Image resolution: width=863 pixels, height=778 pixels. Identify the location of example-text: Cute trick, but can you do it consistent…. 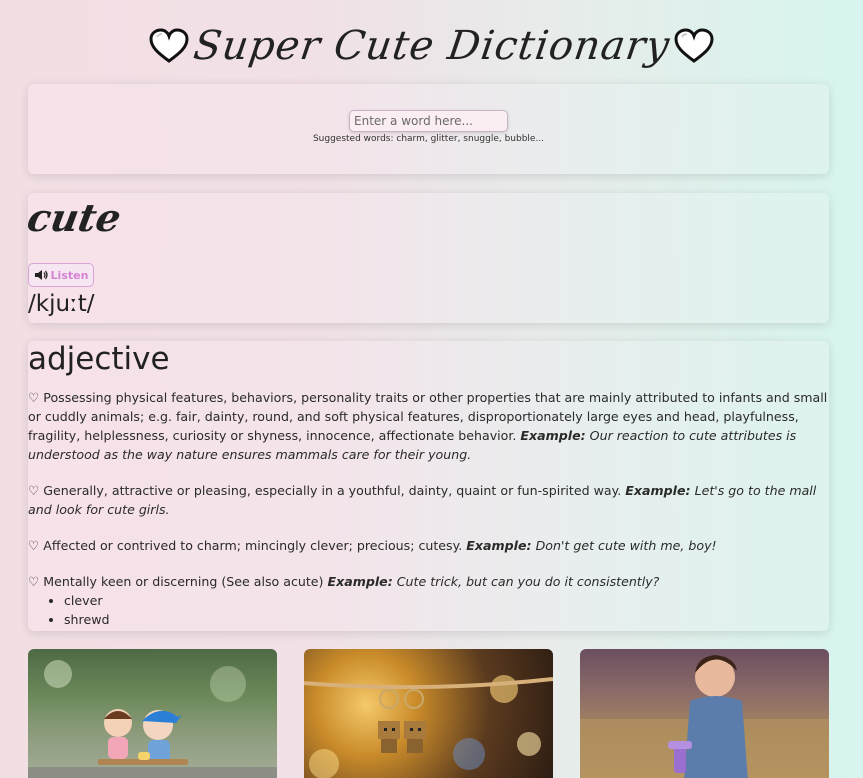
(528, 581).